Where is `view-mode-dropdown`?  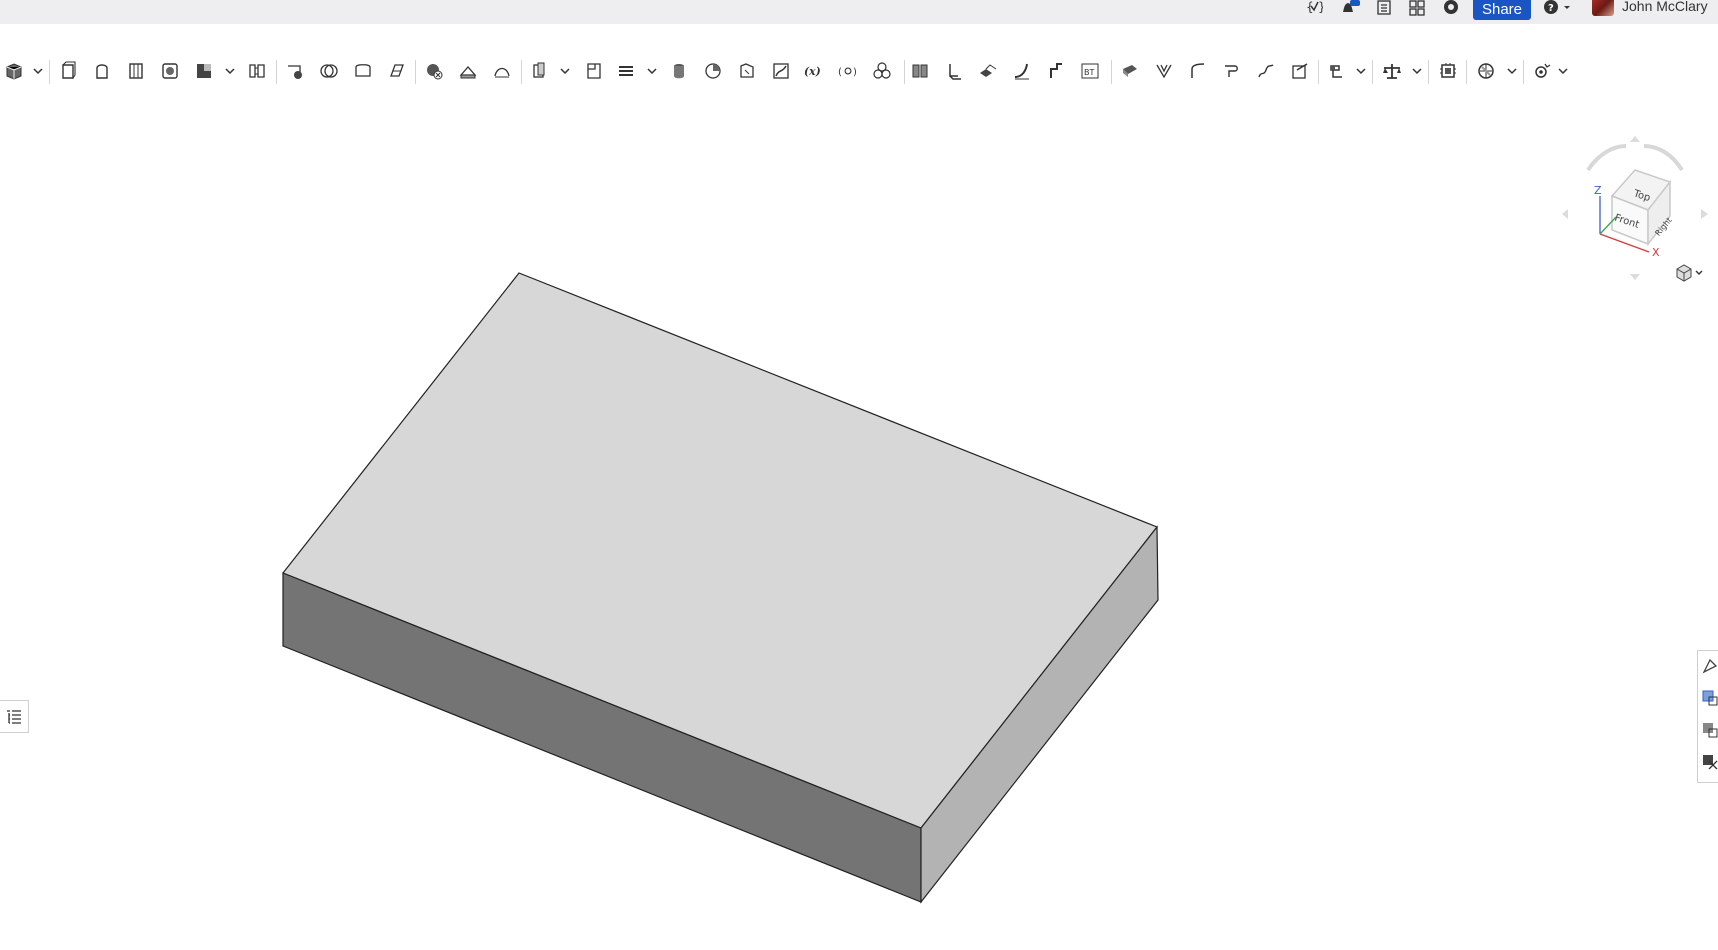 view-mode-dropdown is located at coordinates (1689, 273).